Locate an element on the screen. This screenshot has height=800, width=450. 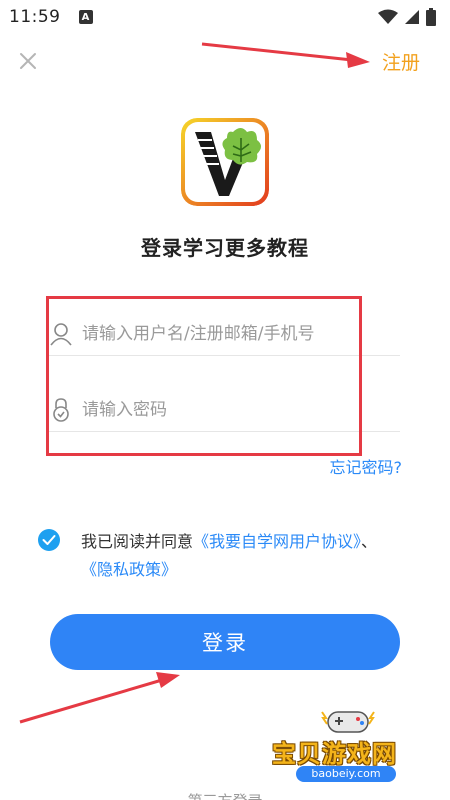
app-logo-image is located at coordinates (225, 162).